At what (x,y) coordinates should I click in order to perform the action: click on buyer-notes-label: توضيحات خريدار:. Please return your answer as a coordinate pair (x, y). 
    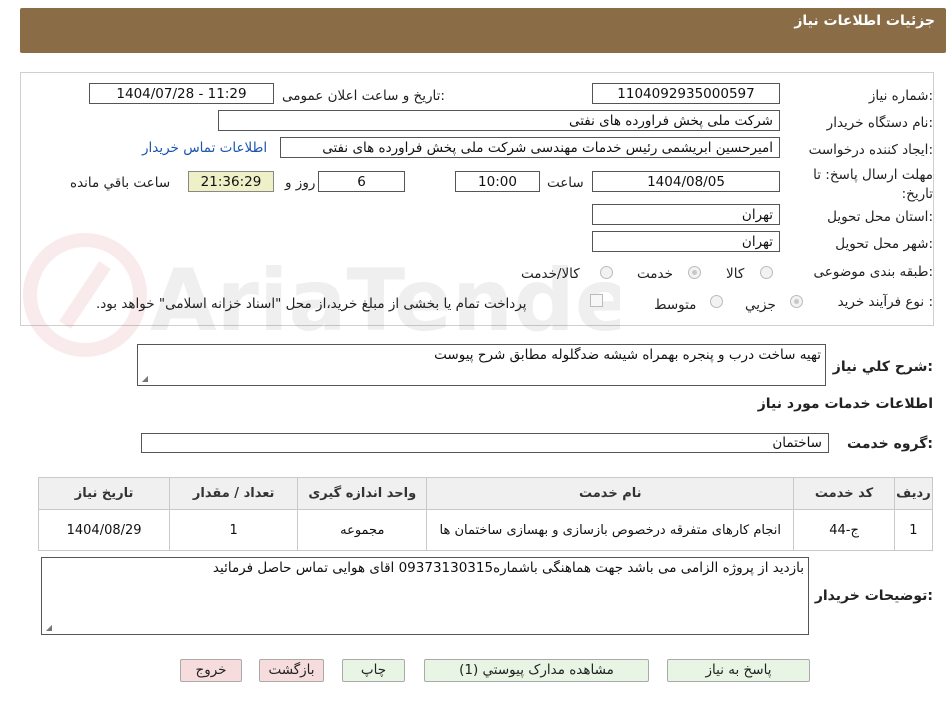
    Looking at the image, I should click on (873, 596).